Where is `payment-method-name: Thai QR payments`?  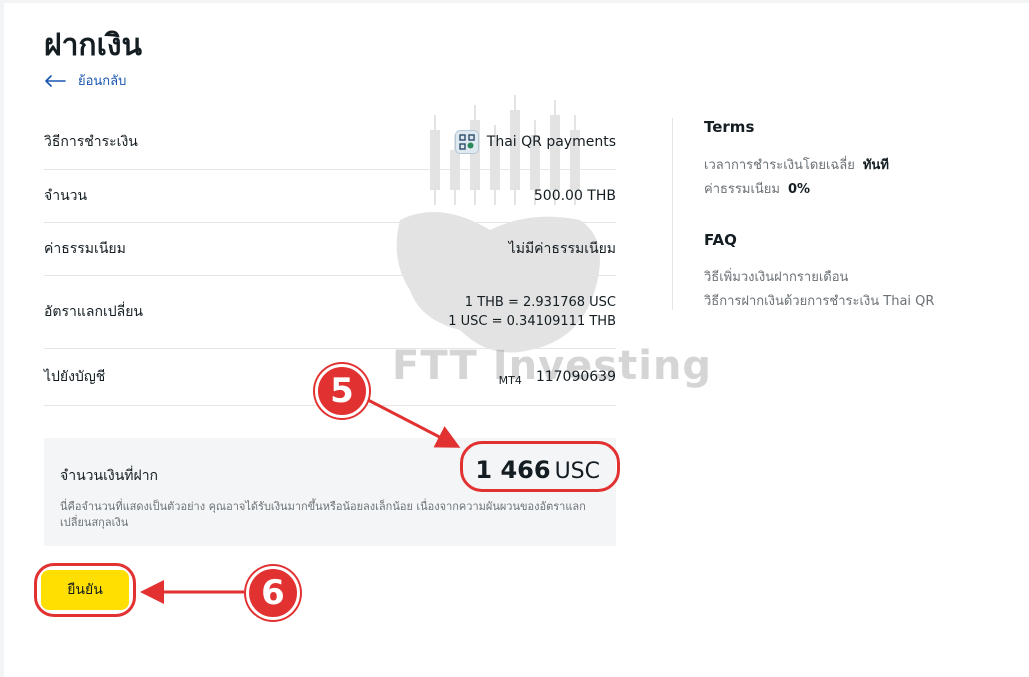
payment-method-name: Thai QR payments is located at coordinates (551, 142).